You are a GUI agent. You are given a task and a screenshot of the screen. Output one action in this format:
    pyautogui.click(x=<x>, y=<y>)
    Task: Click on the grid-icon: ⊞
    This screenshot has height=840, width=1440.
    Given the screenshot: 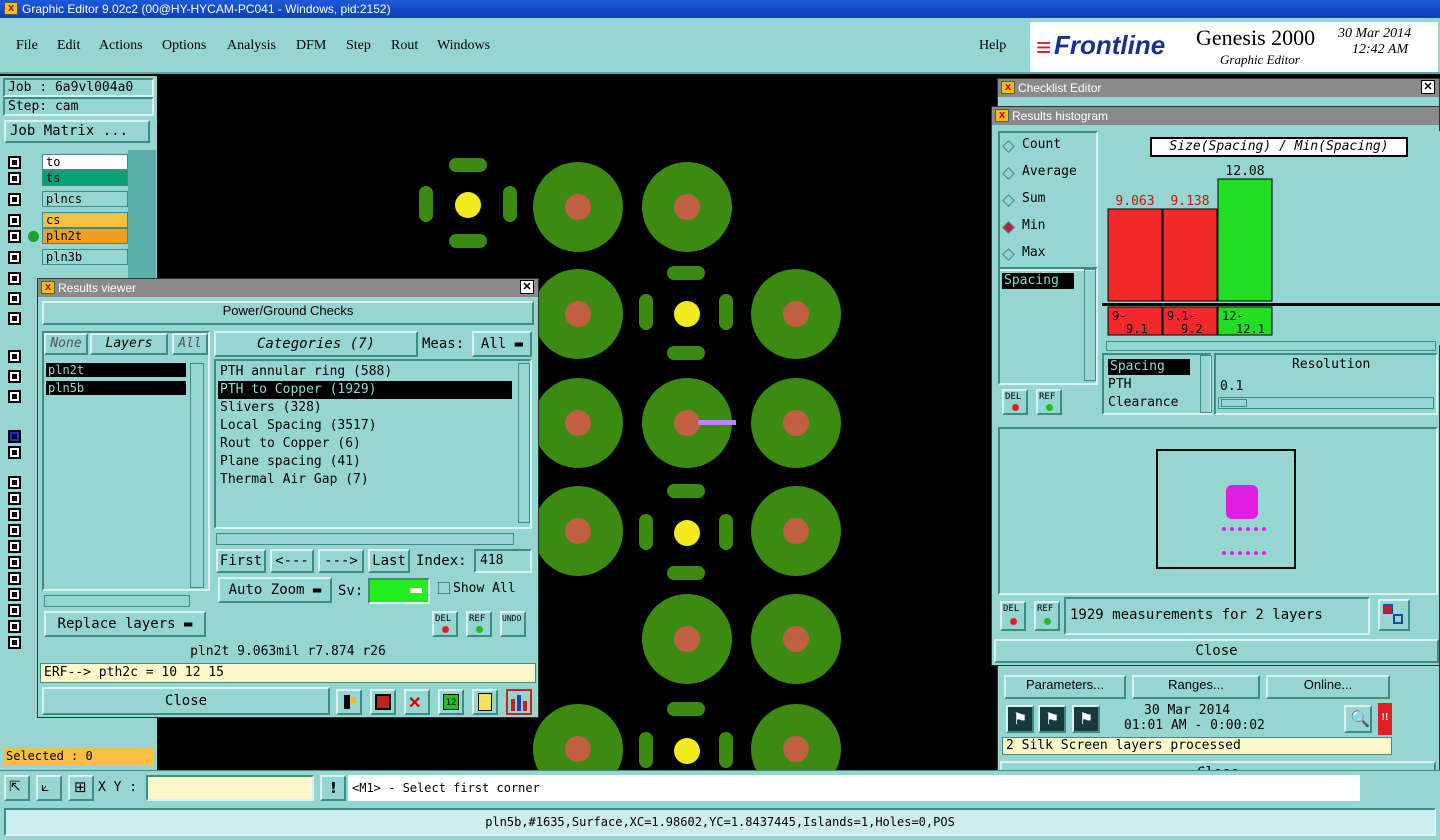 What is the action you would take?
    pyautogui.click(x=81, y=788)
    